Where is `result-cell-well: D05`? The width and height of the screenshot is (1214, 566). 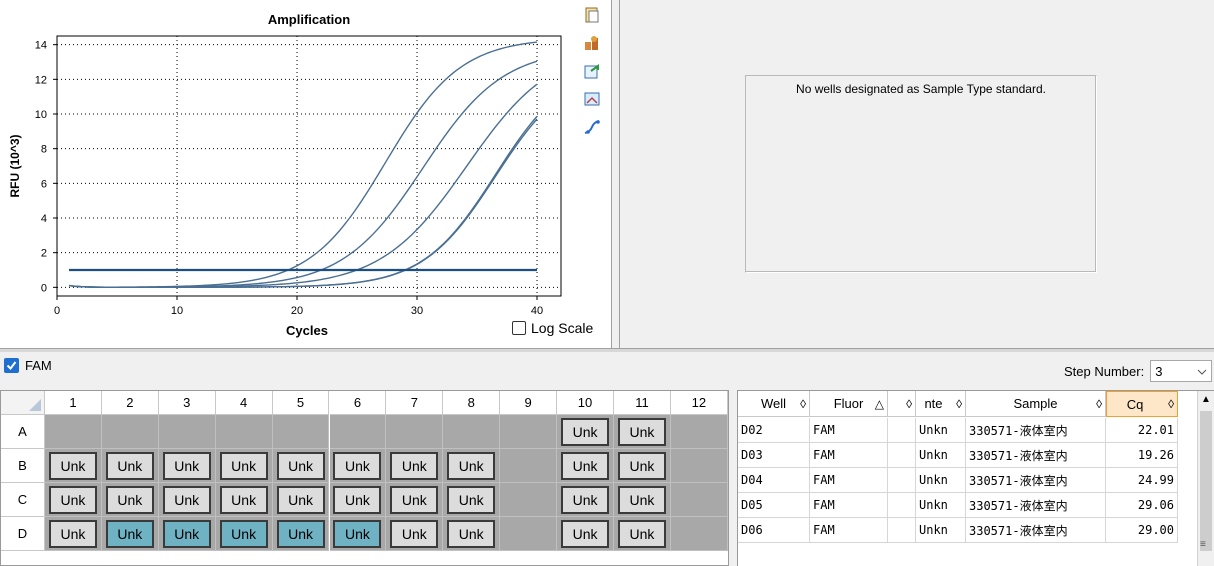
result-cell-well: D05 is located at coordinates (774, 505).